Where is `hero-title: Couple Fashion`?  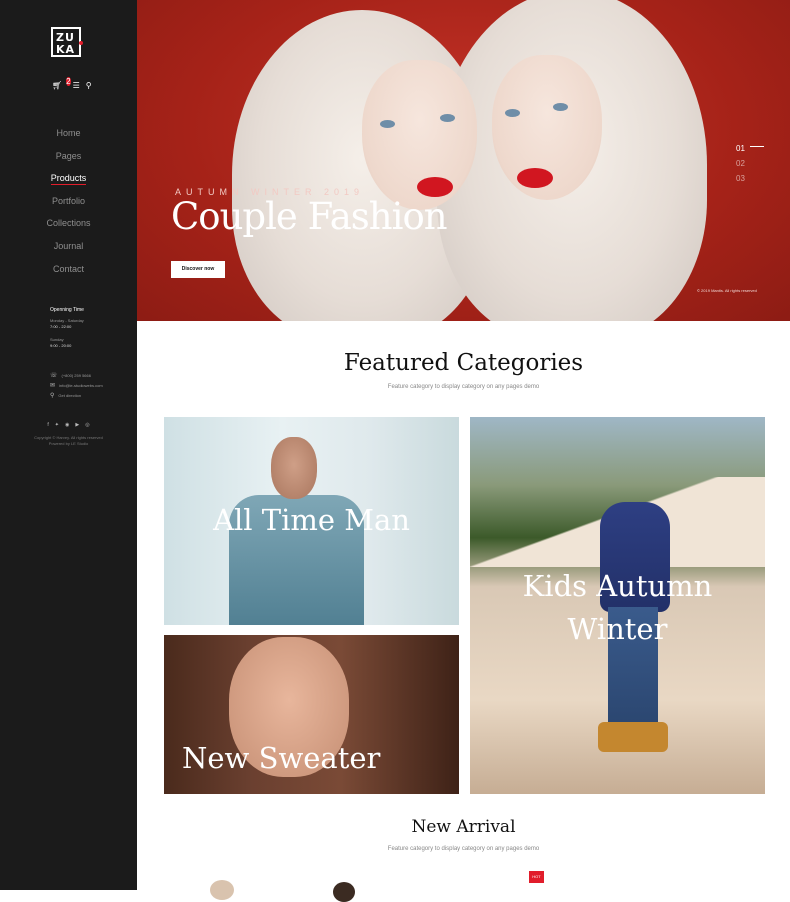 hero-title: Couple Fashion is located at coordinates (309, 216).